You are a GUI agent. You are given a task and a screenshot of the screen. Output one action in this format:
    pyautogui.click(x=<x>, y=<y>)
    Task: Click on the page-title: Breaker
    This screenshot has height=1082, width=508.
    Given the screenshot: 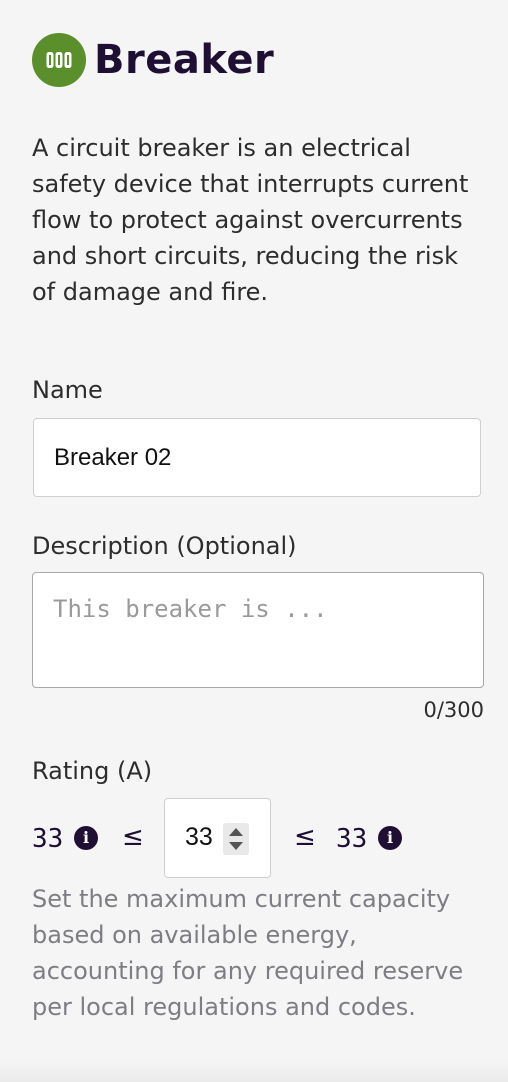 What is the action you would take?
    pyautogui.click(x=184, y=60)
    